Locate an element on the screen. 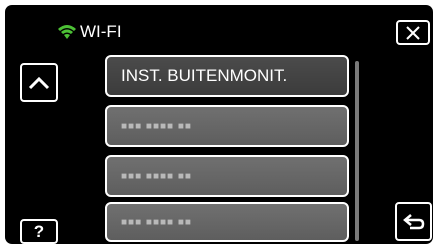  close-icon is located at coordinates (413, 32).